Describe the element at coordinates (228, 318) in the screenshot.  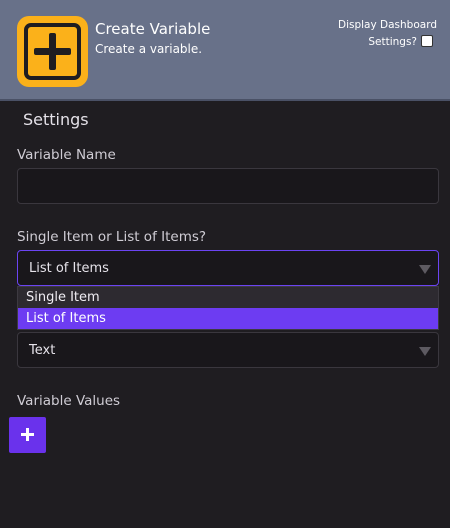
I see `dropdown-option-list-of-items: List of Items` at that location.